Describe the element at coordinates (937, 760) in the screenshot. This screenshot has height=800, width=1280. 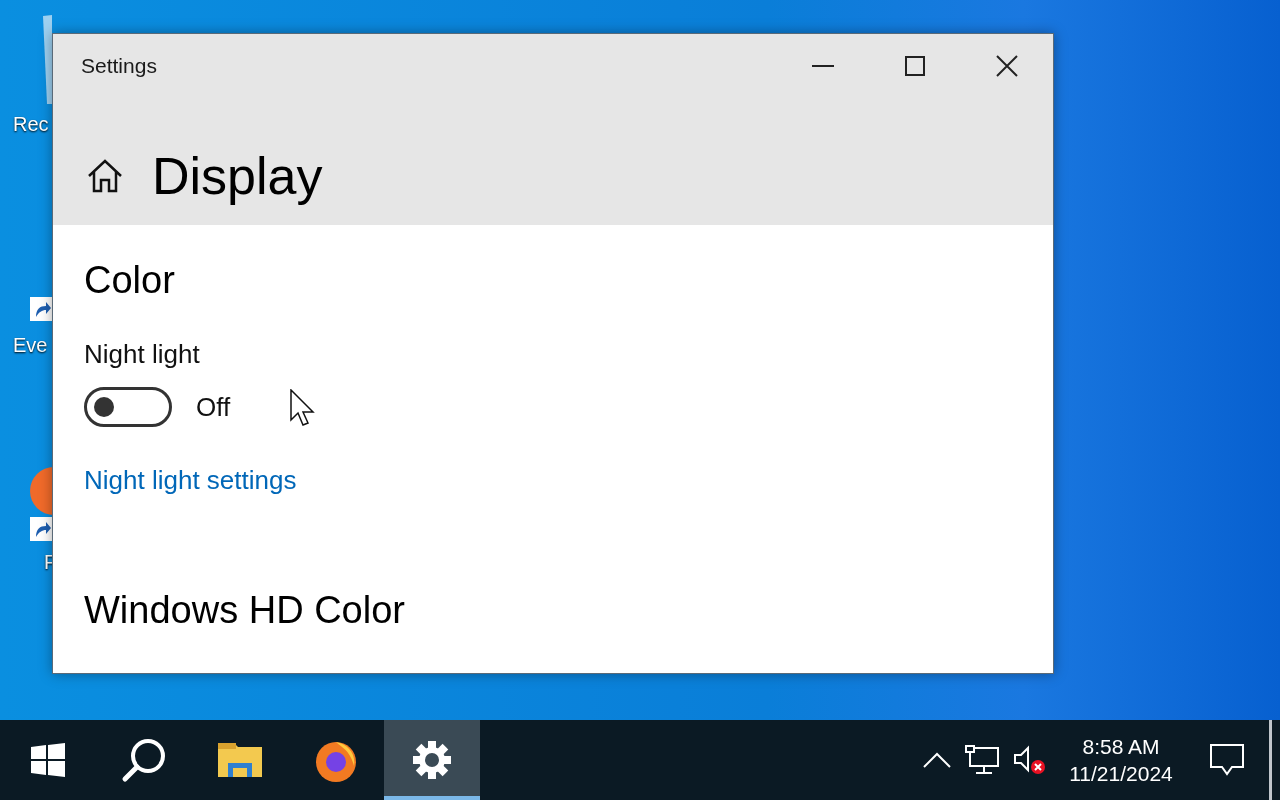
I see `chevron-up-icon` at that location.